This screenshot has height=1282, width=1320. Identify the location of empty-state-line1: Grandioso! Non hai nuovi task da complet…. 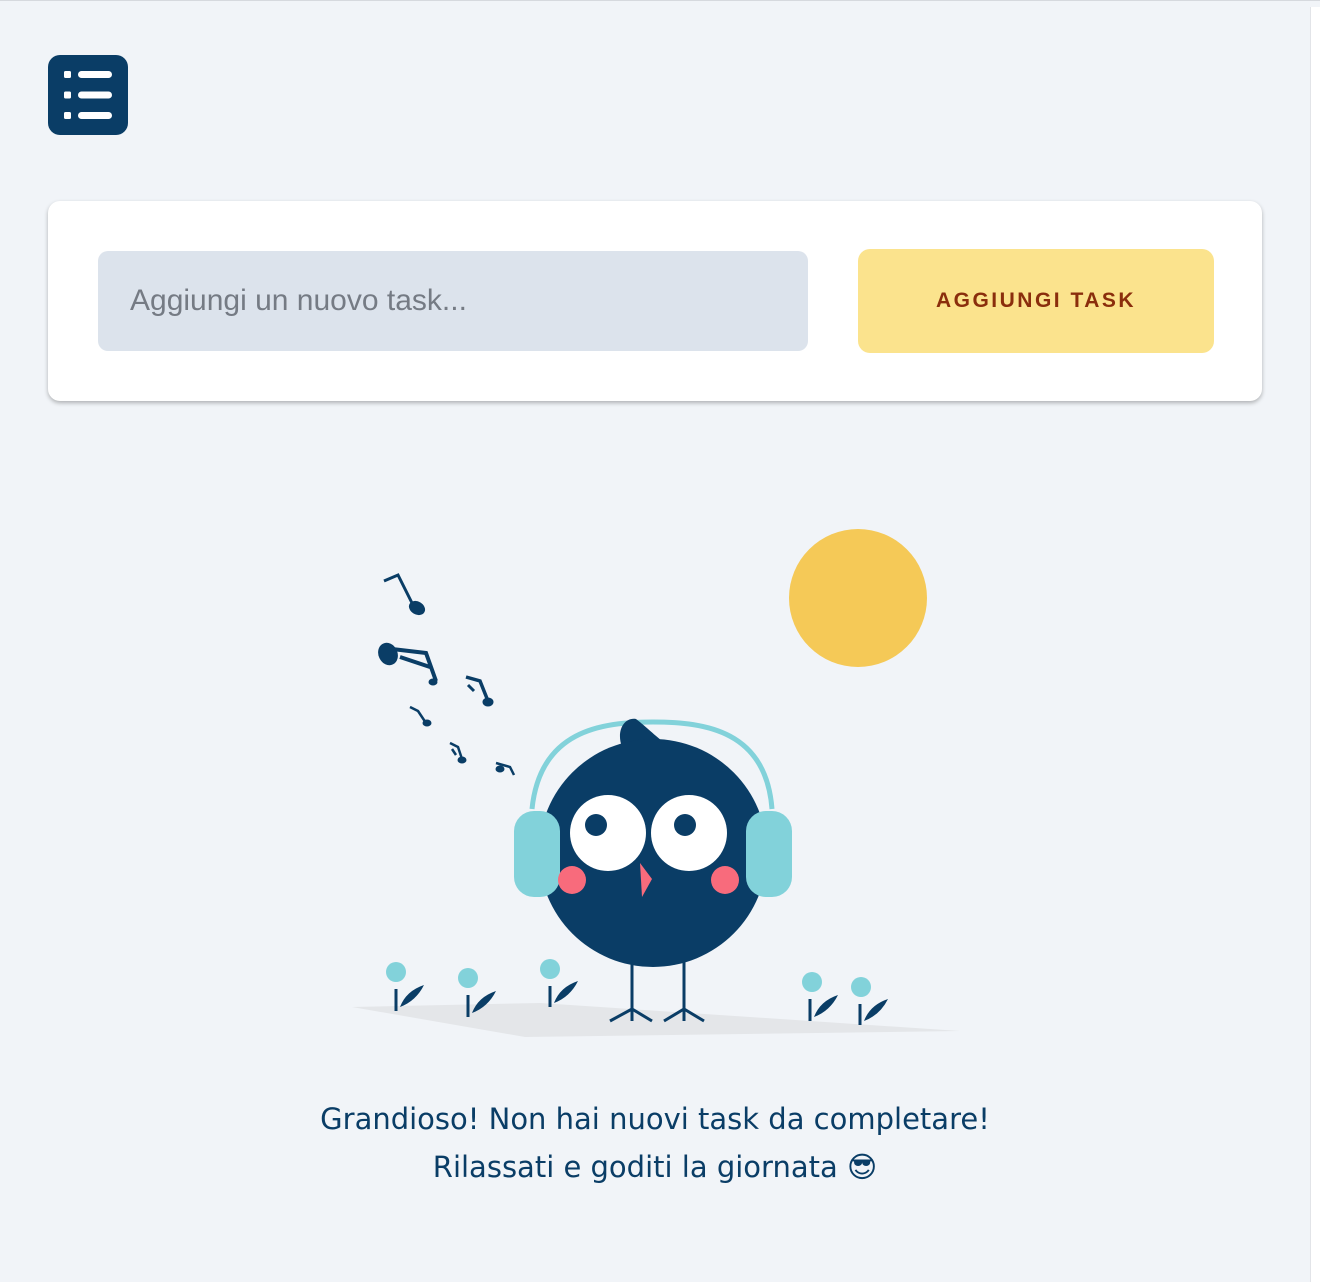
(655, 1119).